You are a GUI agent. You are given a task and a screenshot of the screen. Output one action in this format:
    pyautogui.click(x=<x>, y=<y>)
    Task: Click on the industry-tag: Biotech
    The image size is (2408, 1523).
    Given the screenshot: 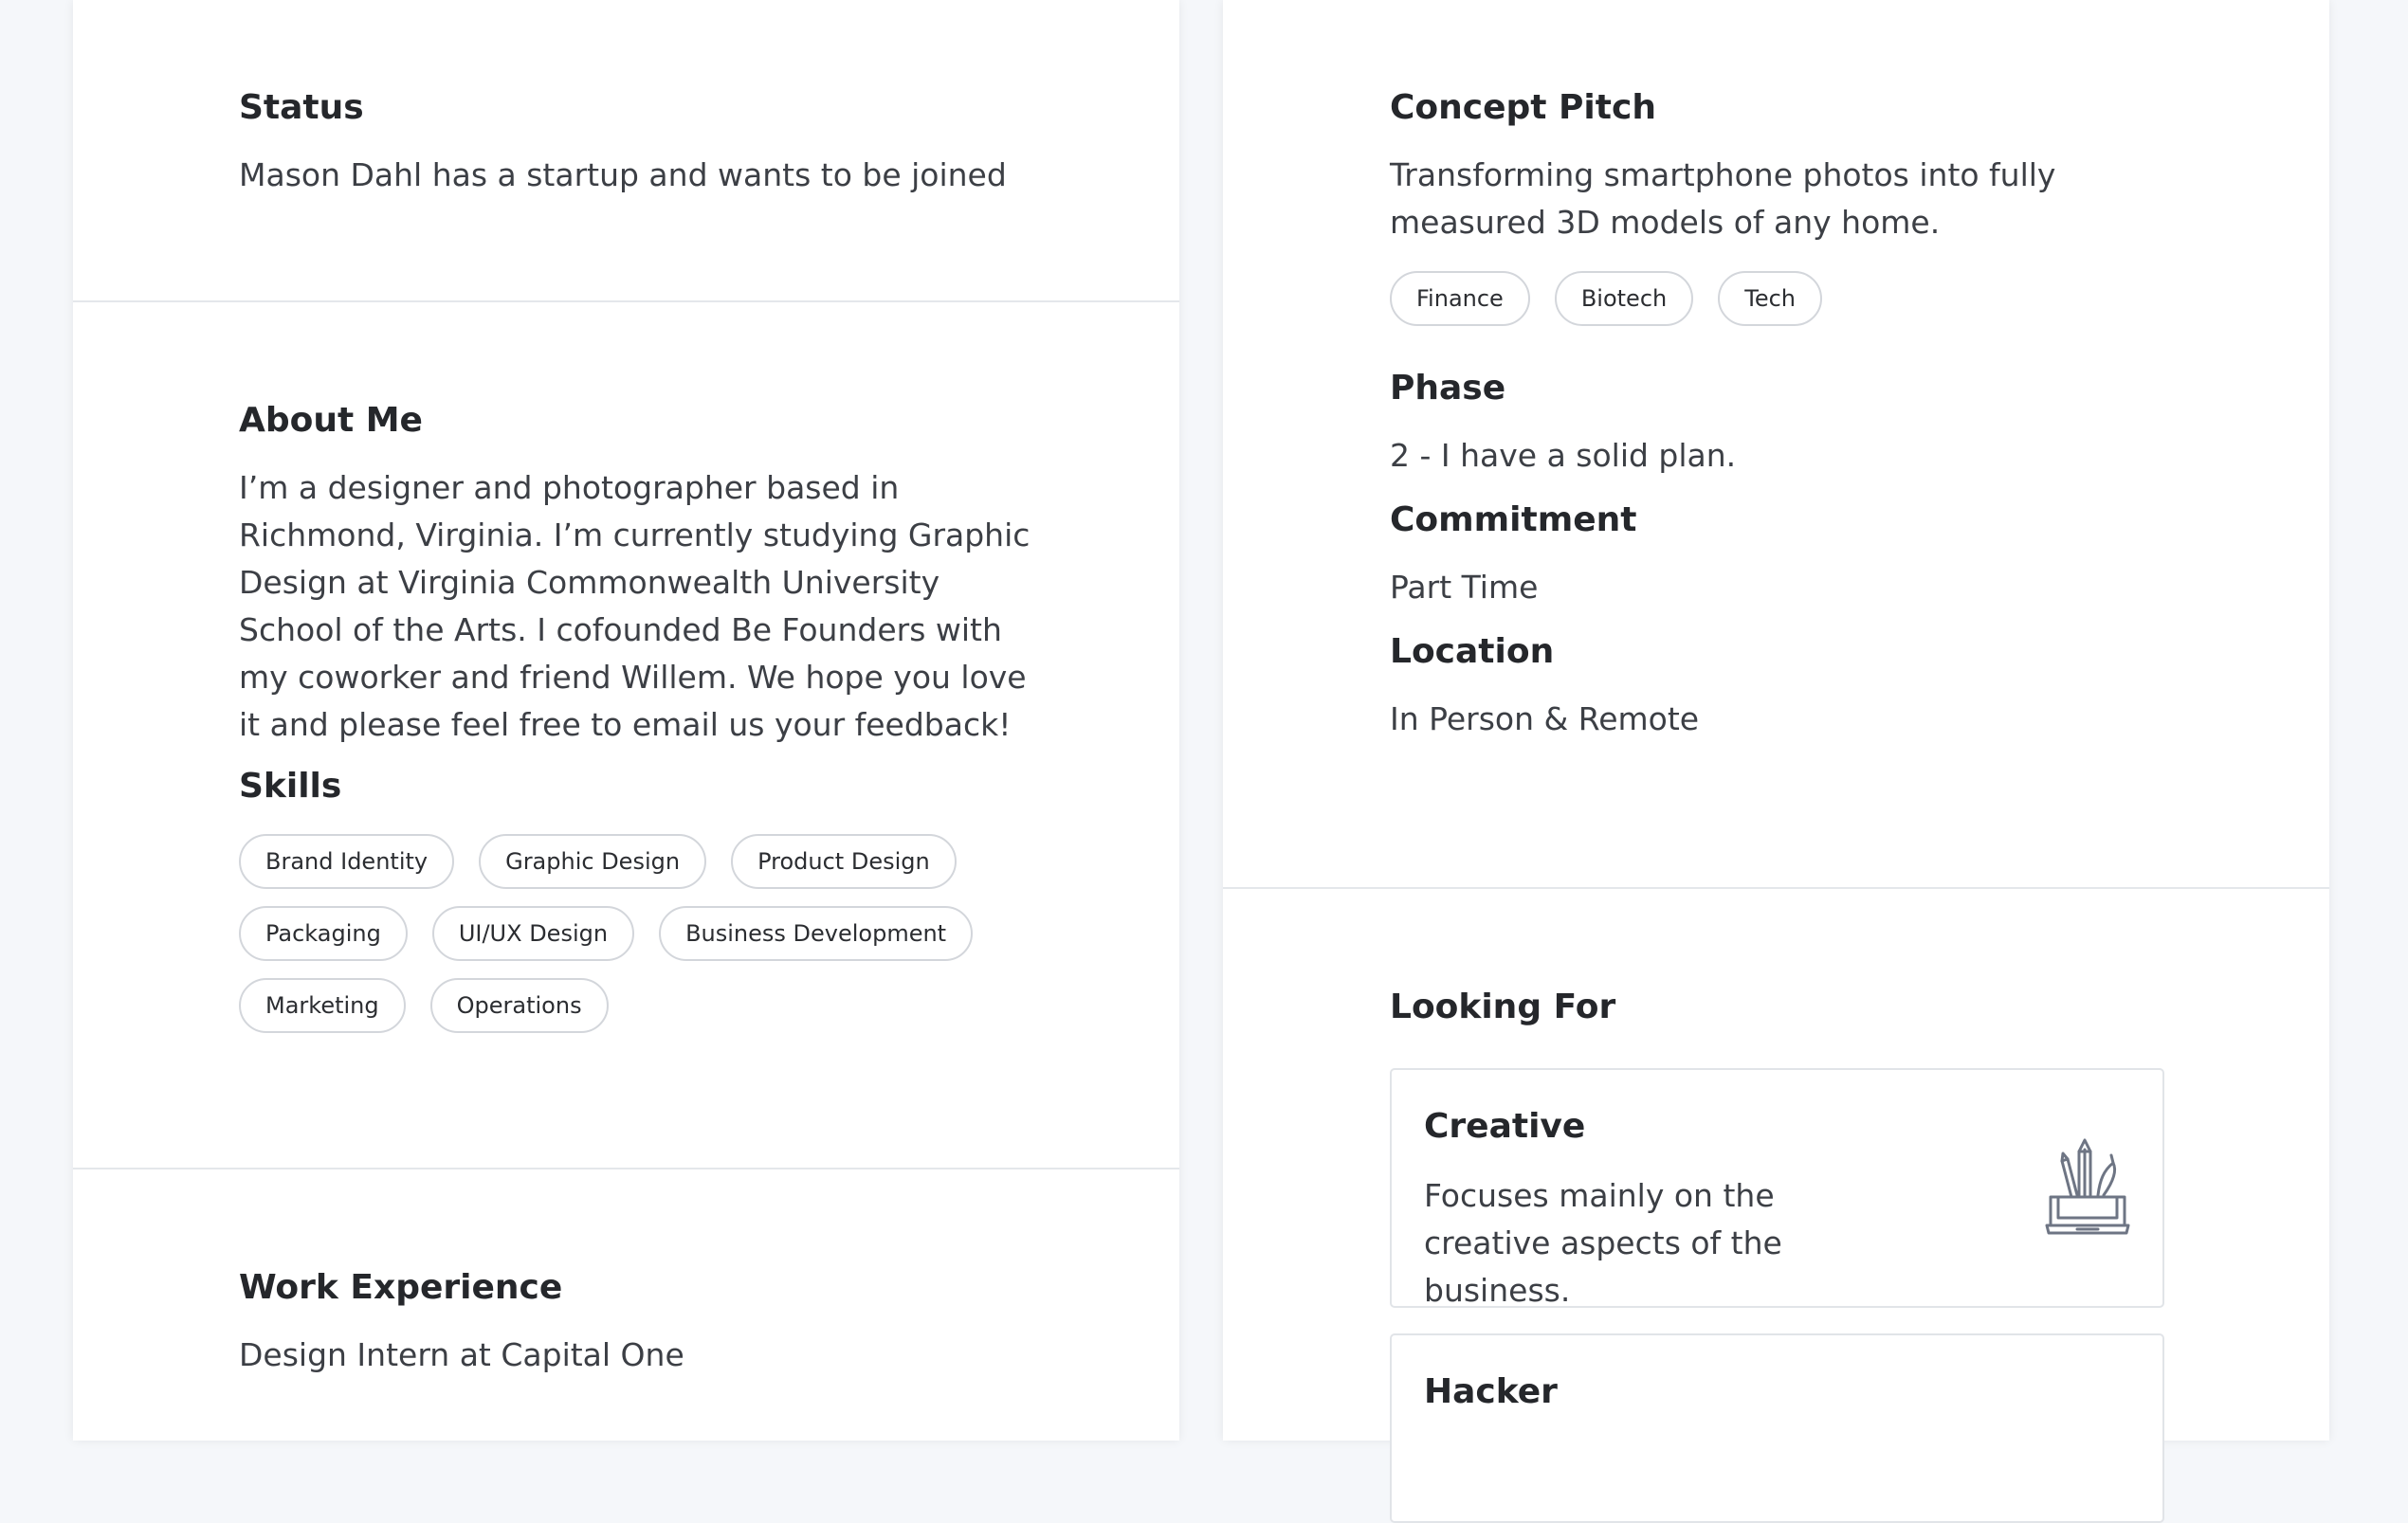 What is the action you would take?
    pyautogui.click(x=1624, y=299)
    